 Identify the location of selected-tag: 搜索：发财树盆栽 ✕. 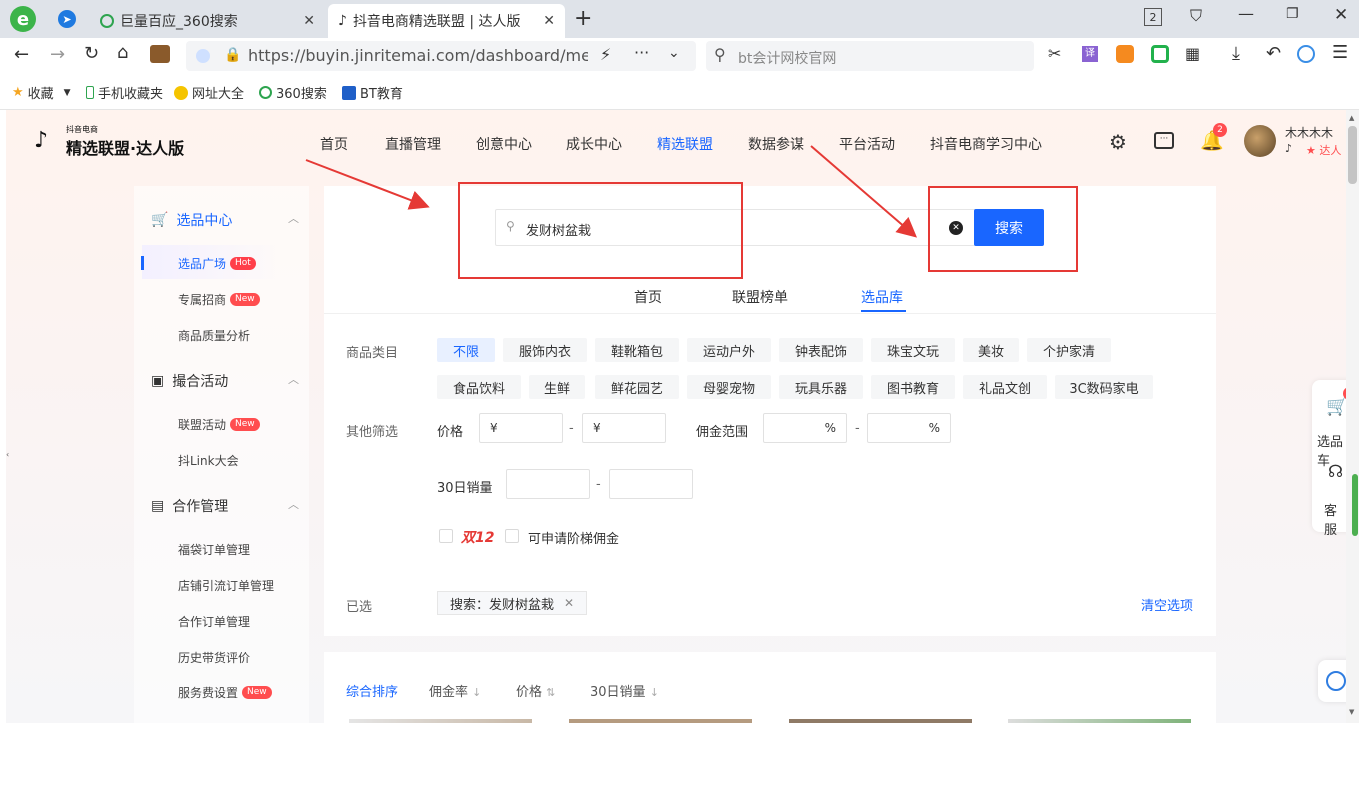
(512, 603).